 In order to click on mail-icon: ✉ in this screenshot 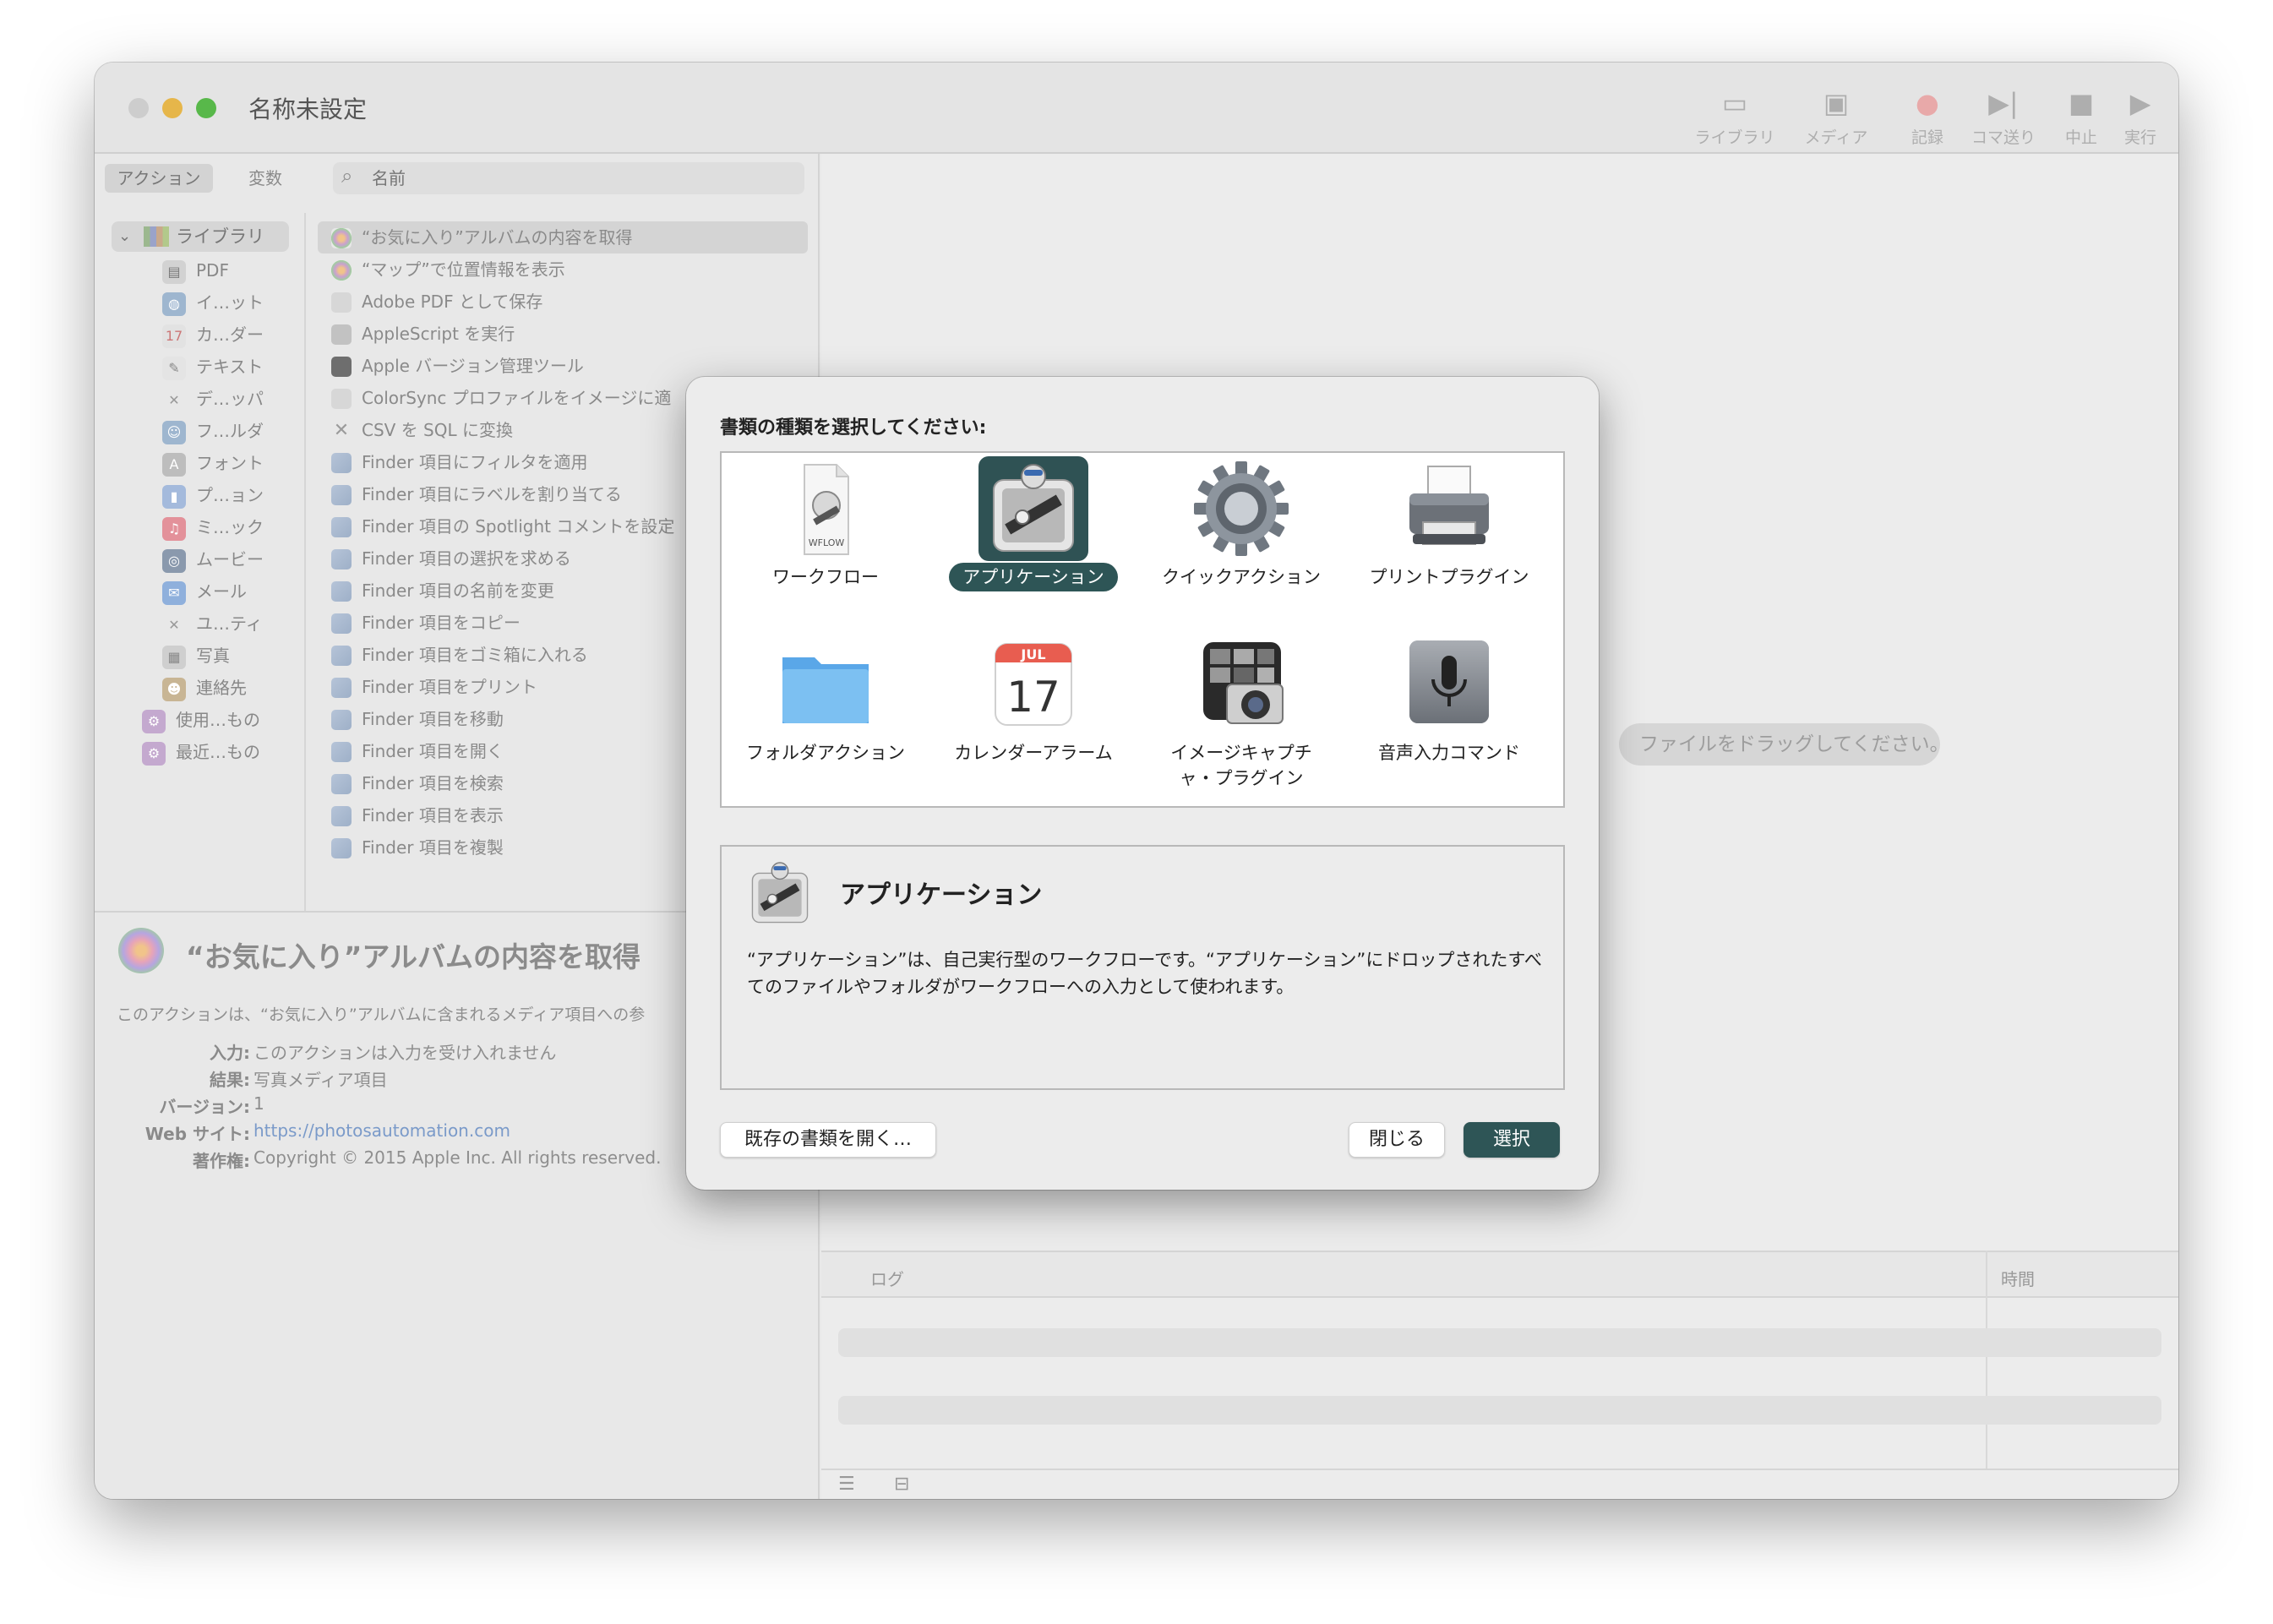, I will do `click(174, 592)`.